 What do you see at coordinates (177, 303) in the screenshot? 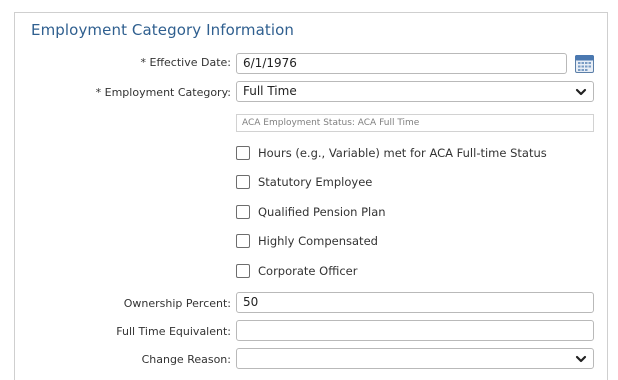
I see `ownership-percent-label: Ownership Percent:` at bounding box center [177, 303].